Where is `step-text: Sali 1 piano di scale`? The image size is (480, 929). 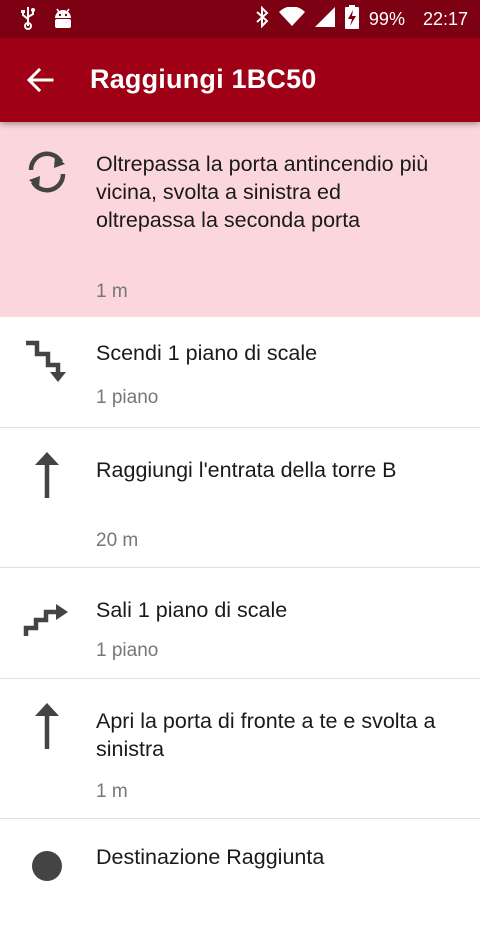 step-text: Sali 1 piano di scale is located at coordinates (192, 610).